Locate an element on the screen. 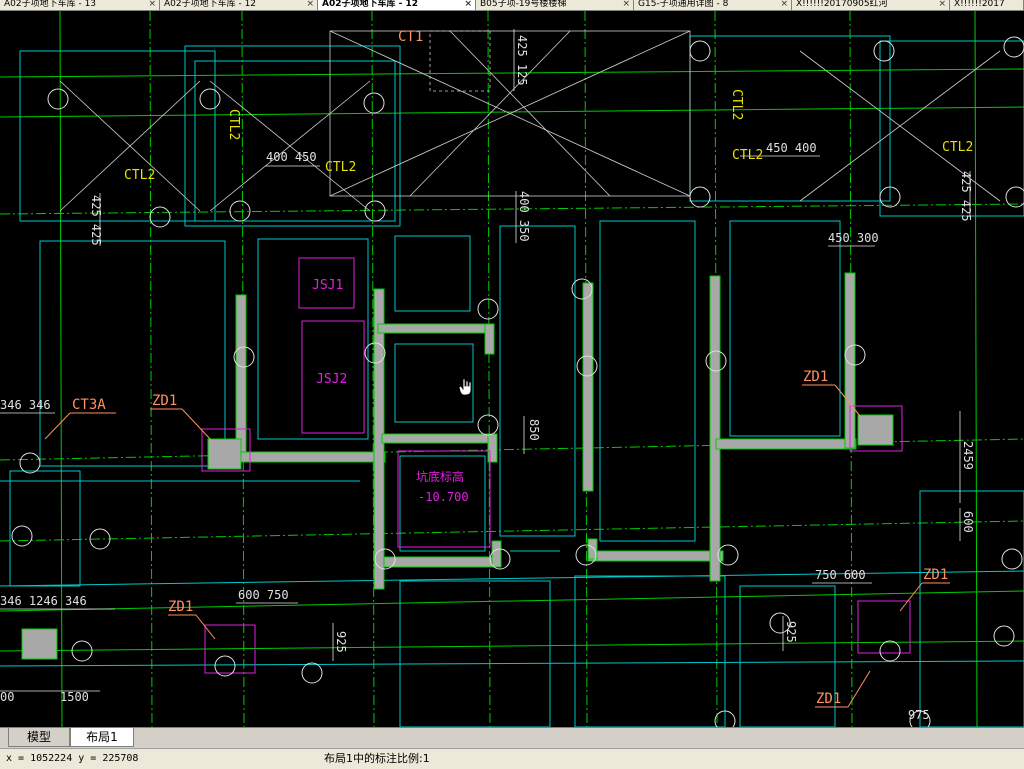  dim-975: 975 is located at coordinates (919, 715).